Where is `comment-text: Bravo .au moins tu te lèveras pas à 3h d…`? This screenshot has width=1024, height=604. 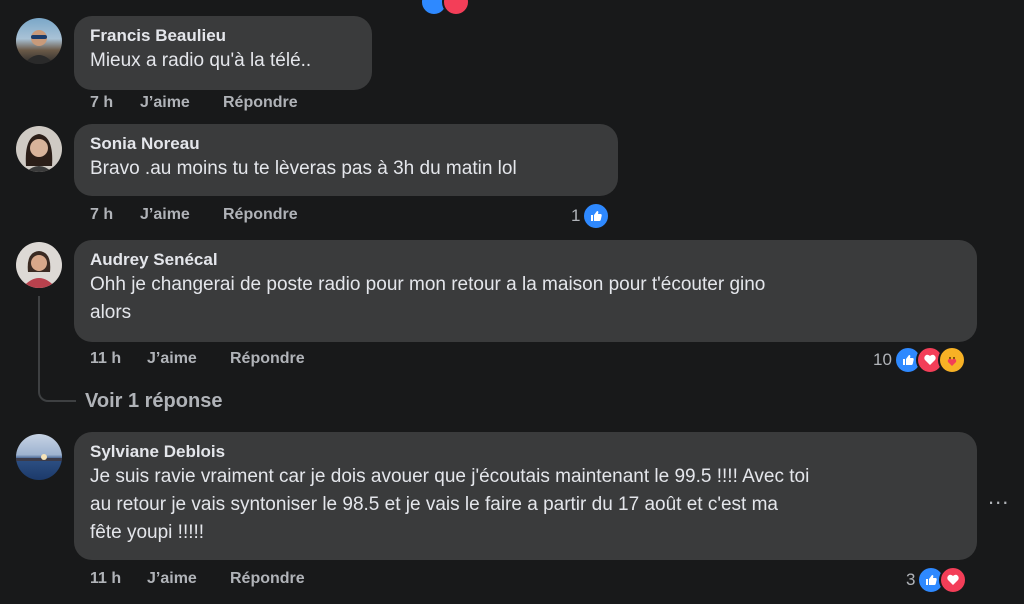 comment-text: Bravo .au moins tu te lèveras pas à 3h d… is located at coordinates (303, 168).